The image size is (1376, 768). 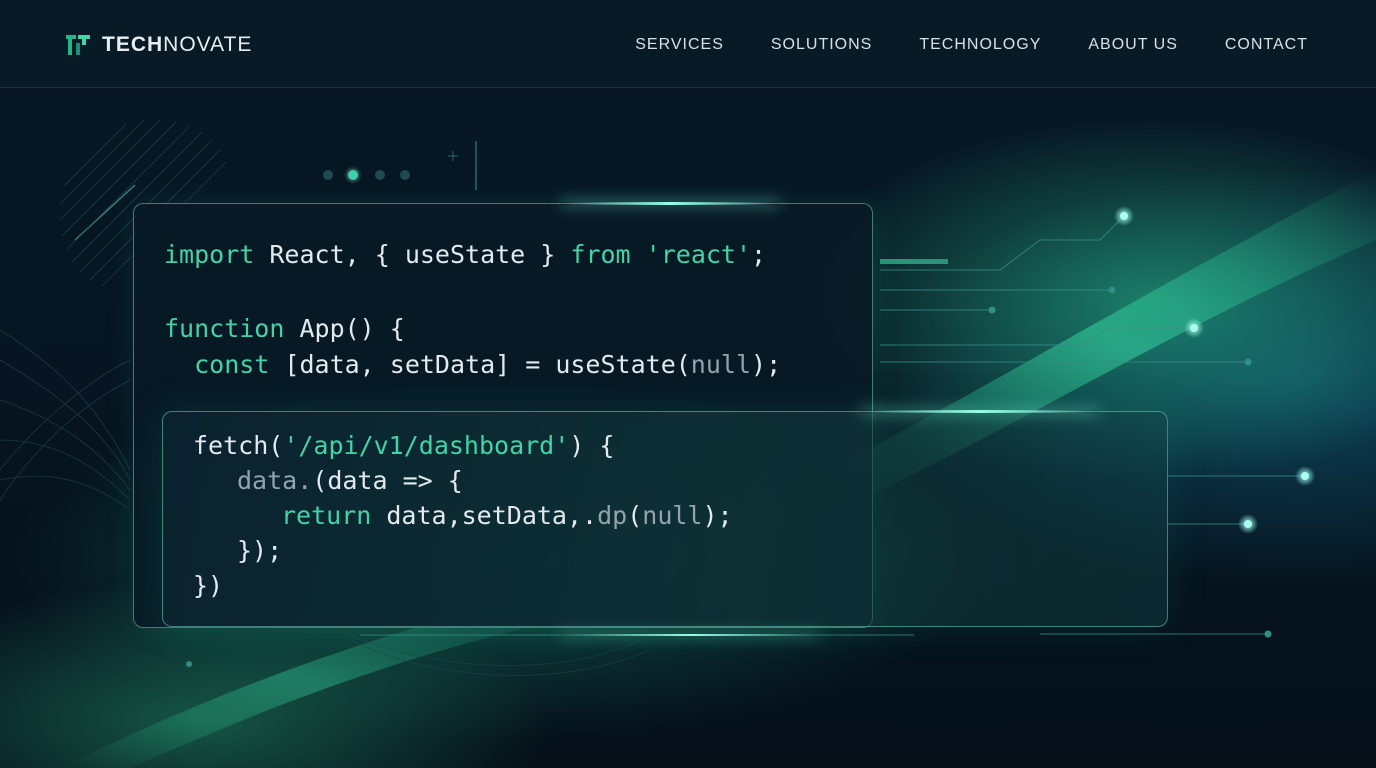 I want to click on code-line: data.(data => {, so click(x=350, y=481).